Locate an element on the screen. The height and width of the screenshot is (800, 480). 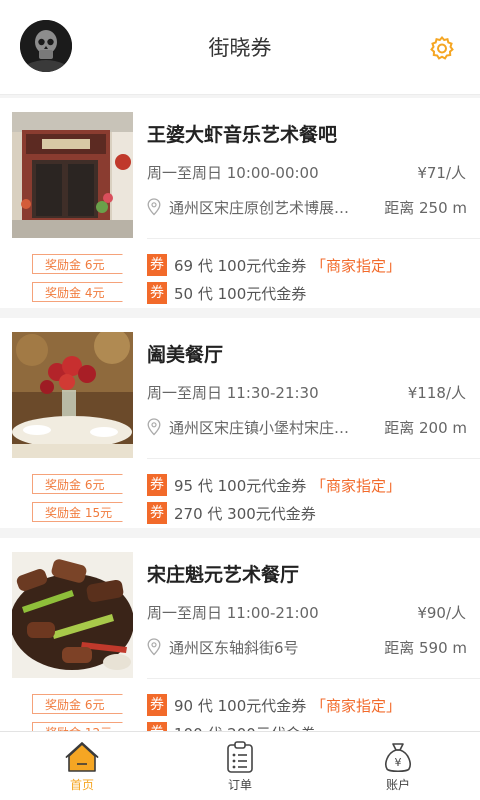
average-price: ¥90/人 is located at coordinates (441, 613).